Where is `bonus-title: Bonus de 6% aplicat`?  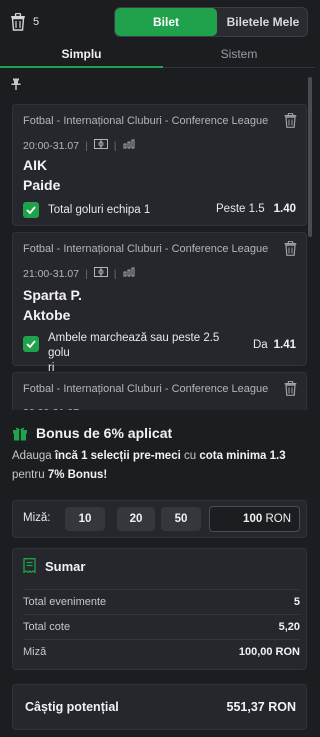 bonus-title: Bonus de 6% aplicat is located at coordinates (92, 433).